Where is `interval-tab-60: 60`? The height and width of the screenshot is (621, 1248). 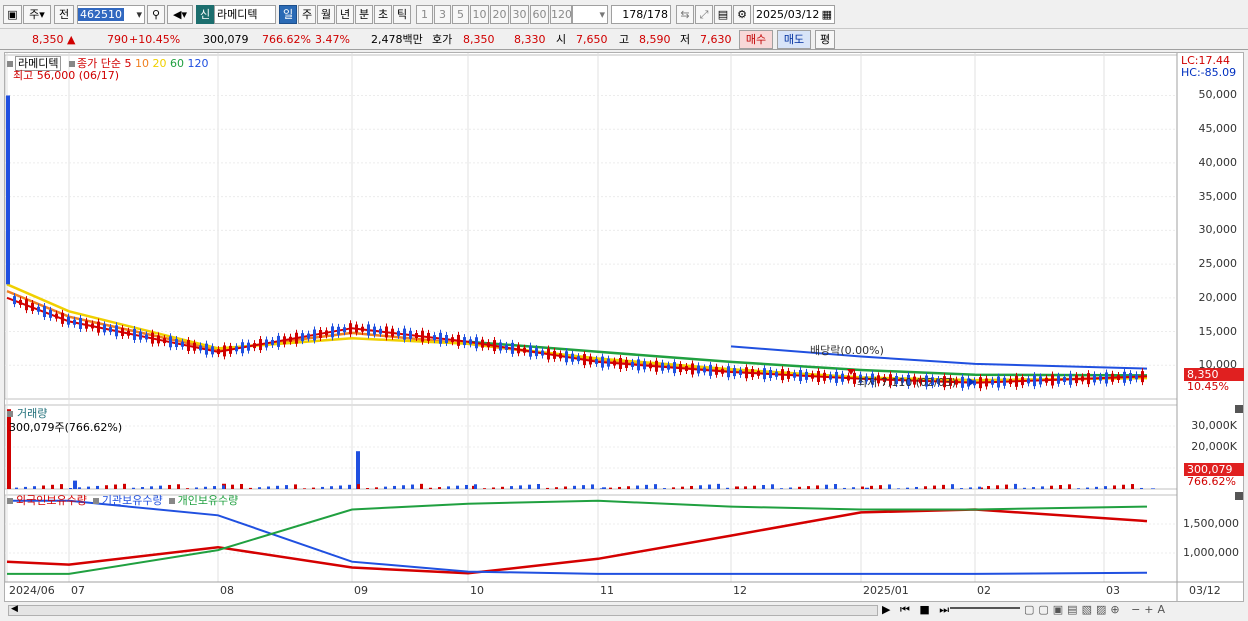 interval-tab-60: 60 is located at coordinates (539, 14).